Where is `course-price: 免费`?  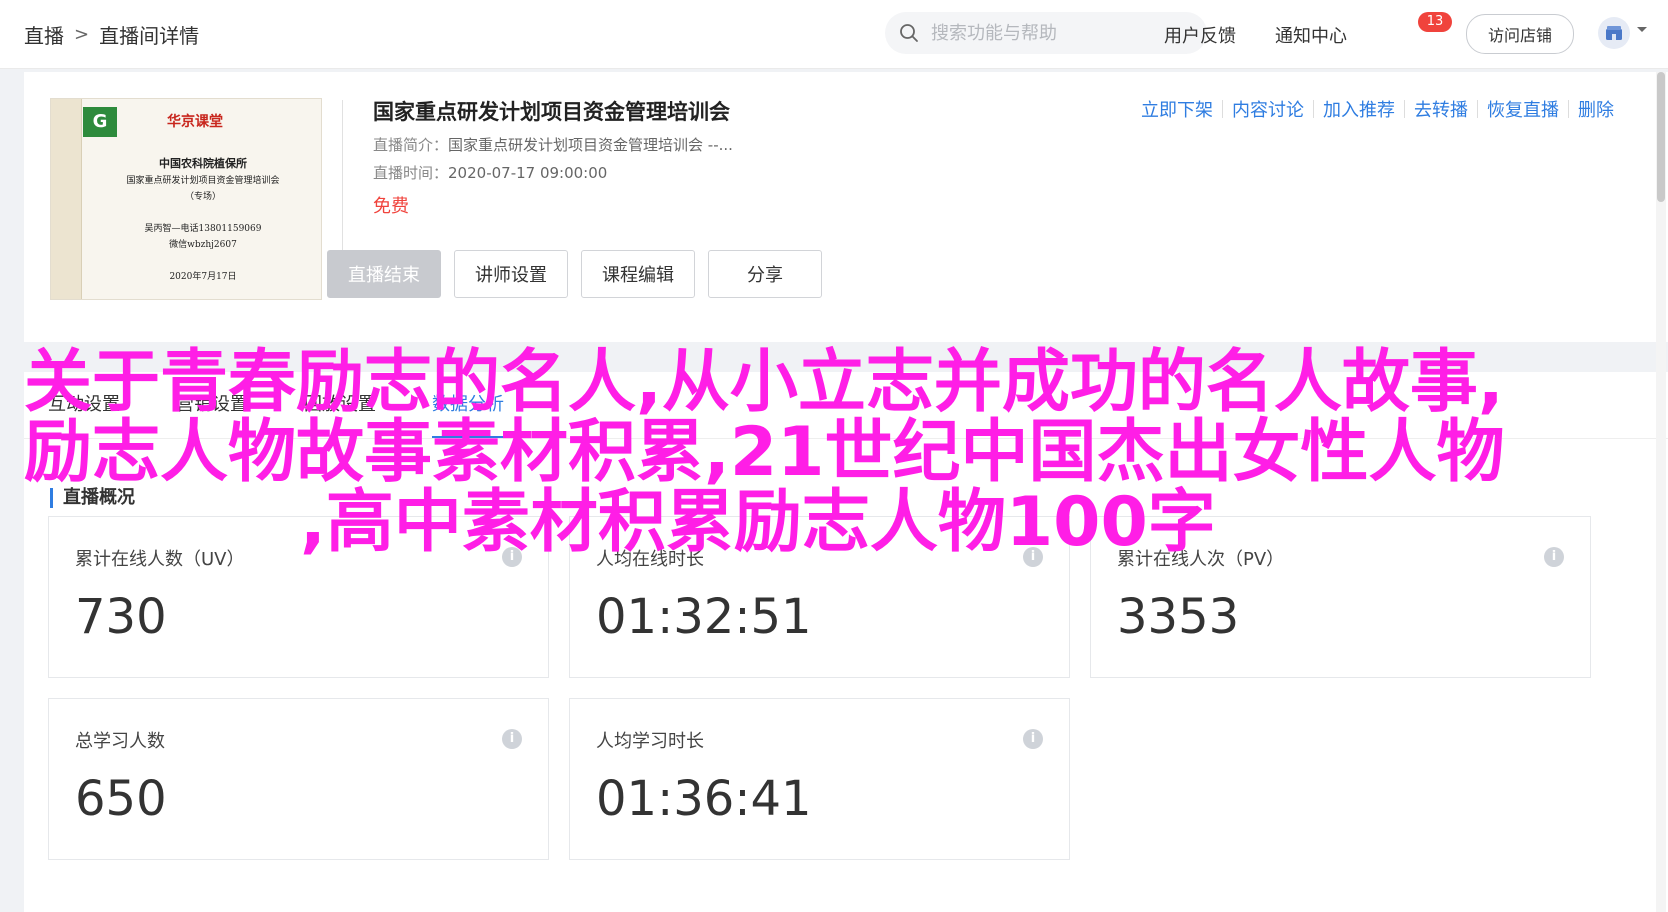
course-price: 免费 is located at coordinates (391, 206).